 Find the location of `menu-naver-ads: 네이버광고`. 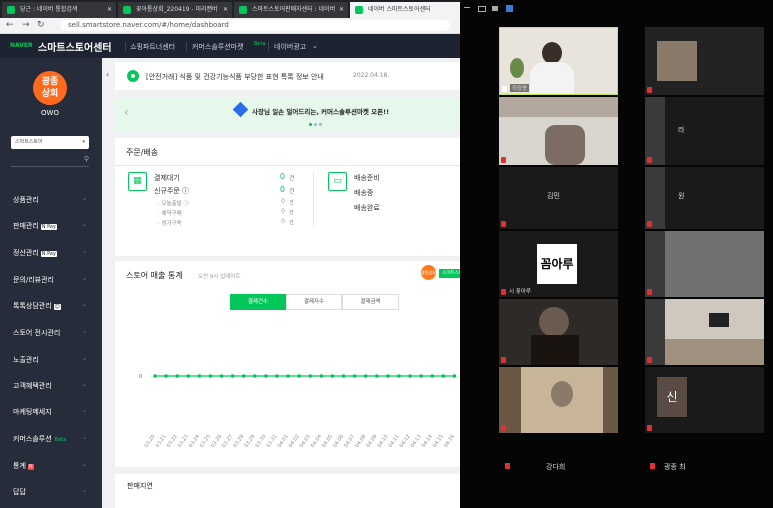

menu-naver-ads: 네이버광고 is located at coordinates (290, 47).